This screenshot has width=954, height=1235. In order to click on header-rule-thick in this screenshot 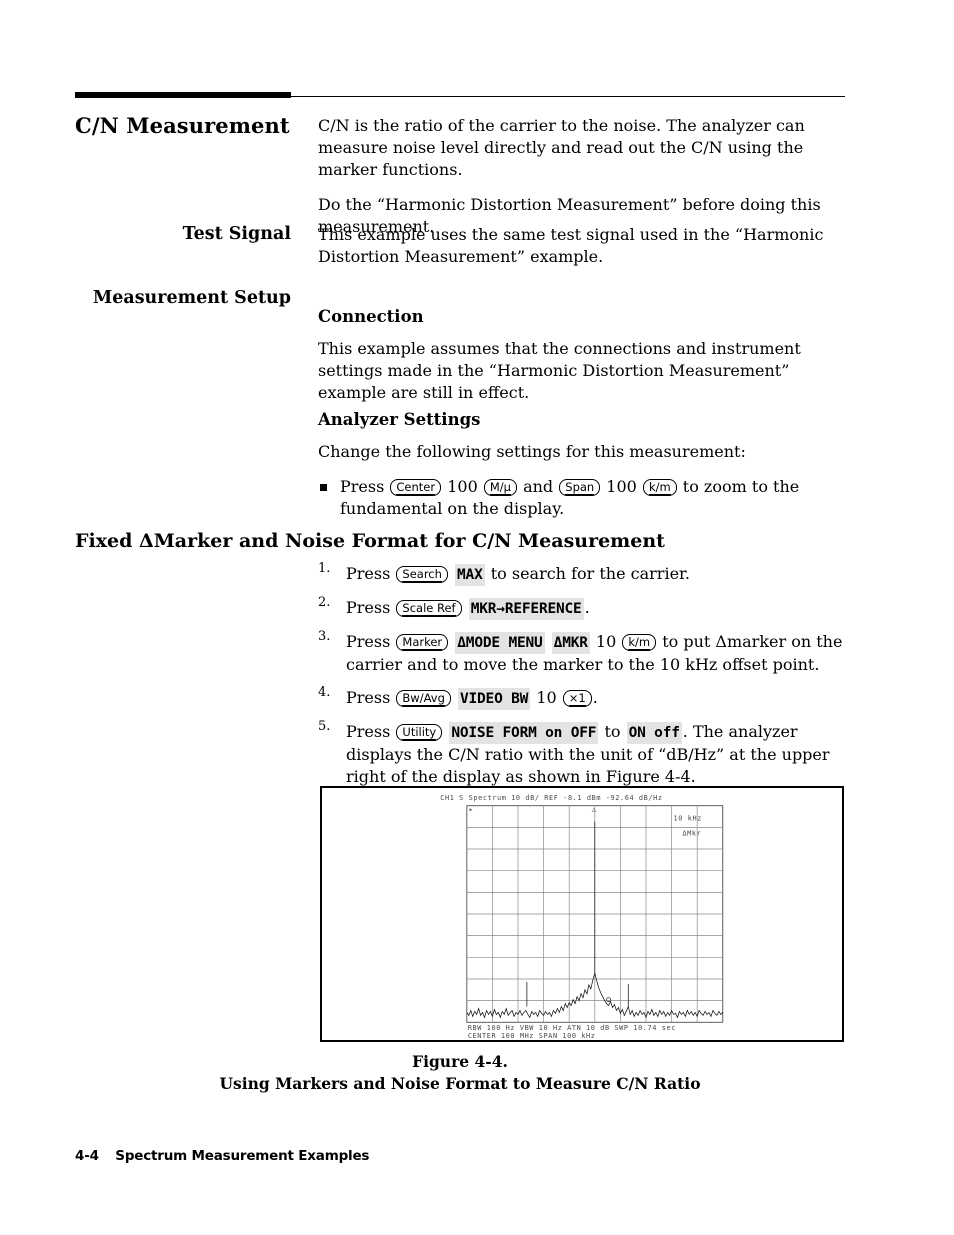, I will do `click(183, 95)`.